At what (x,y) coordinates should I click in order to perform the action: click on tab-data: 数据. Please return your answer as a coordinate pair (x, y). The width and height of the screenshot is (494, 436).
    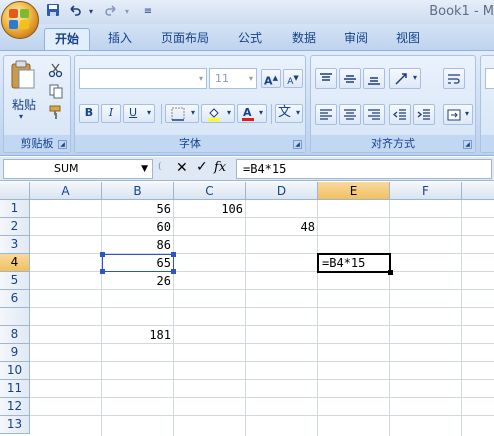
    Looking at the image, I should click on (304, 39).